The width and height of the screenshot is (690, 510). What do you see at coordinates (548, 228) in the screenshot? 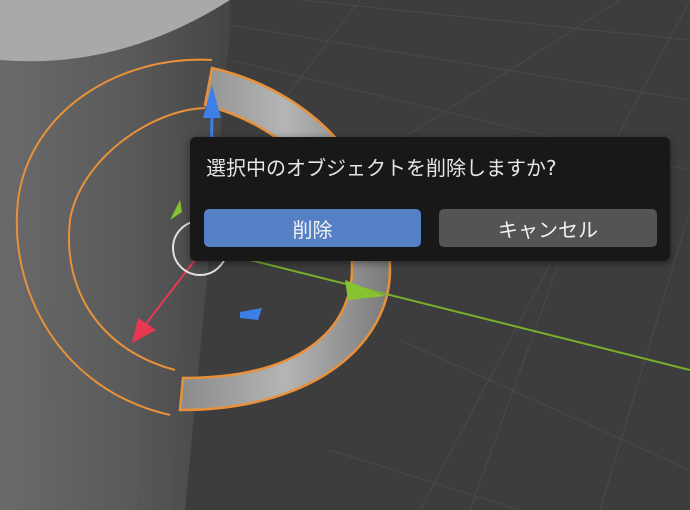
I see `cancel-button: キャンセル` at bounding box center [548, 228].